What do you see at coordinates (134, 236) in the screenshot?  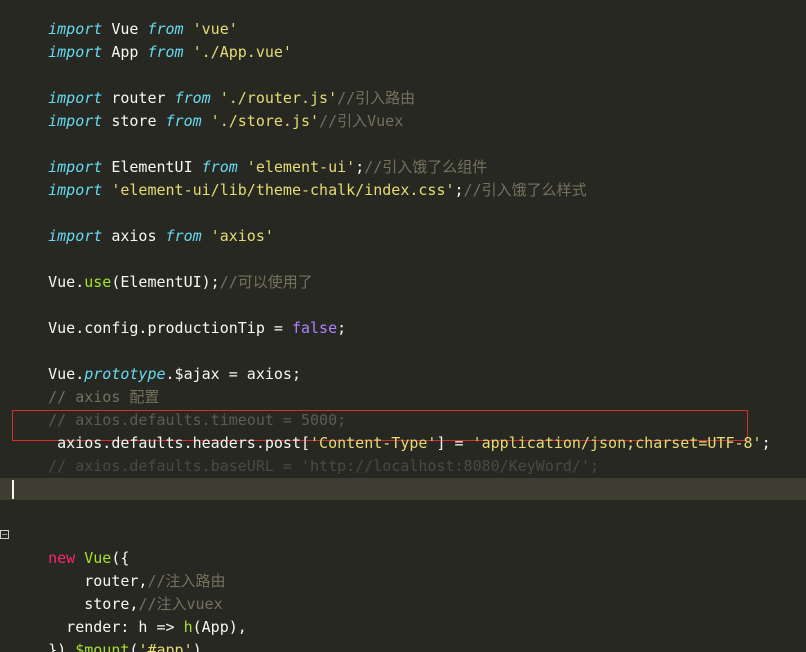 I see `identifier: axios` at bounding box center [134, 236].